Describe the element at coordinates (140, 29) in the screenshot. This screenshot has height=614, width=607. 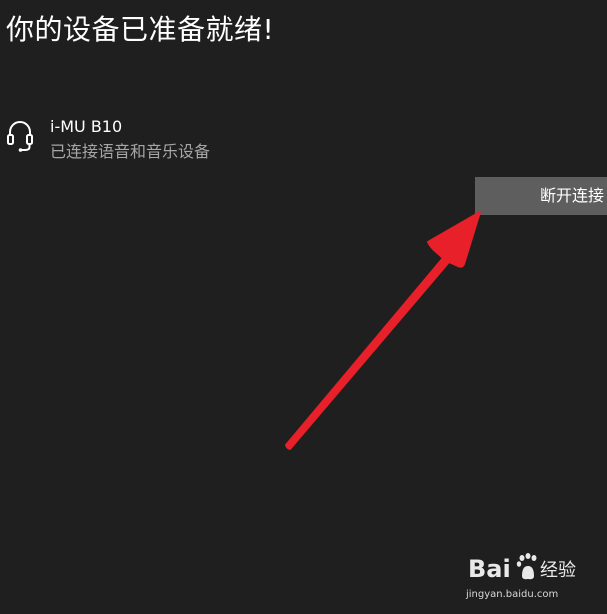
I see `page-title: 你的设备已准备就绪!` at that location.